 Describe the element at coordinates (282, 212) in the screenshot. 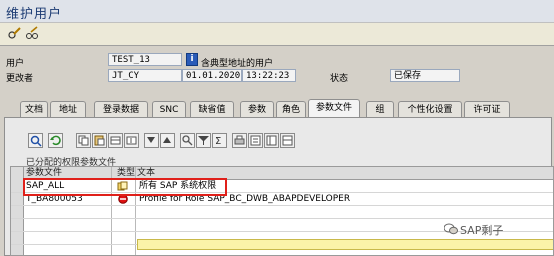

I see `table-row` at that location.